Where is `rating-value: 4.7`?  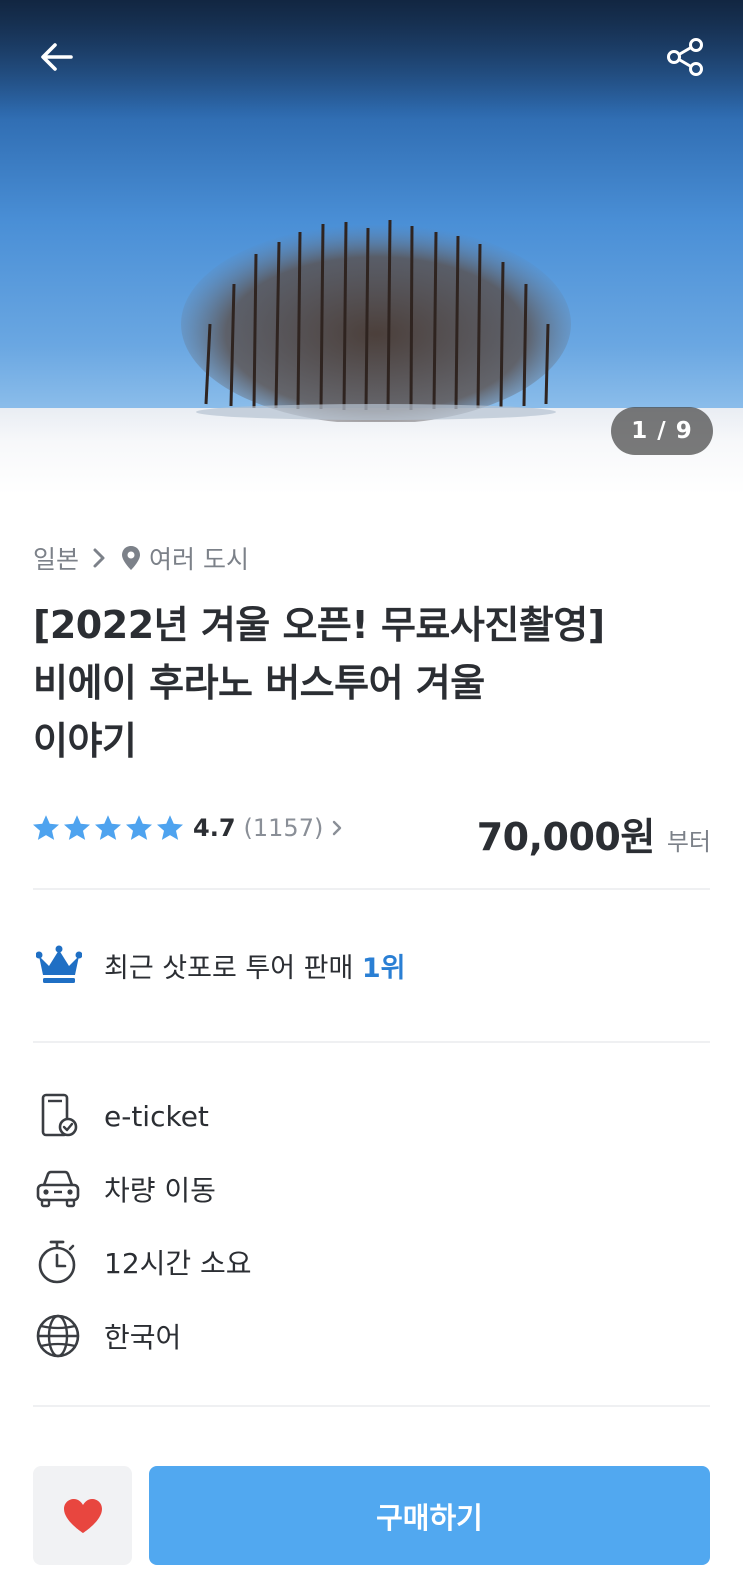 rating-value: 4.7 is located at coordinates (214, 828).